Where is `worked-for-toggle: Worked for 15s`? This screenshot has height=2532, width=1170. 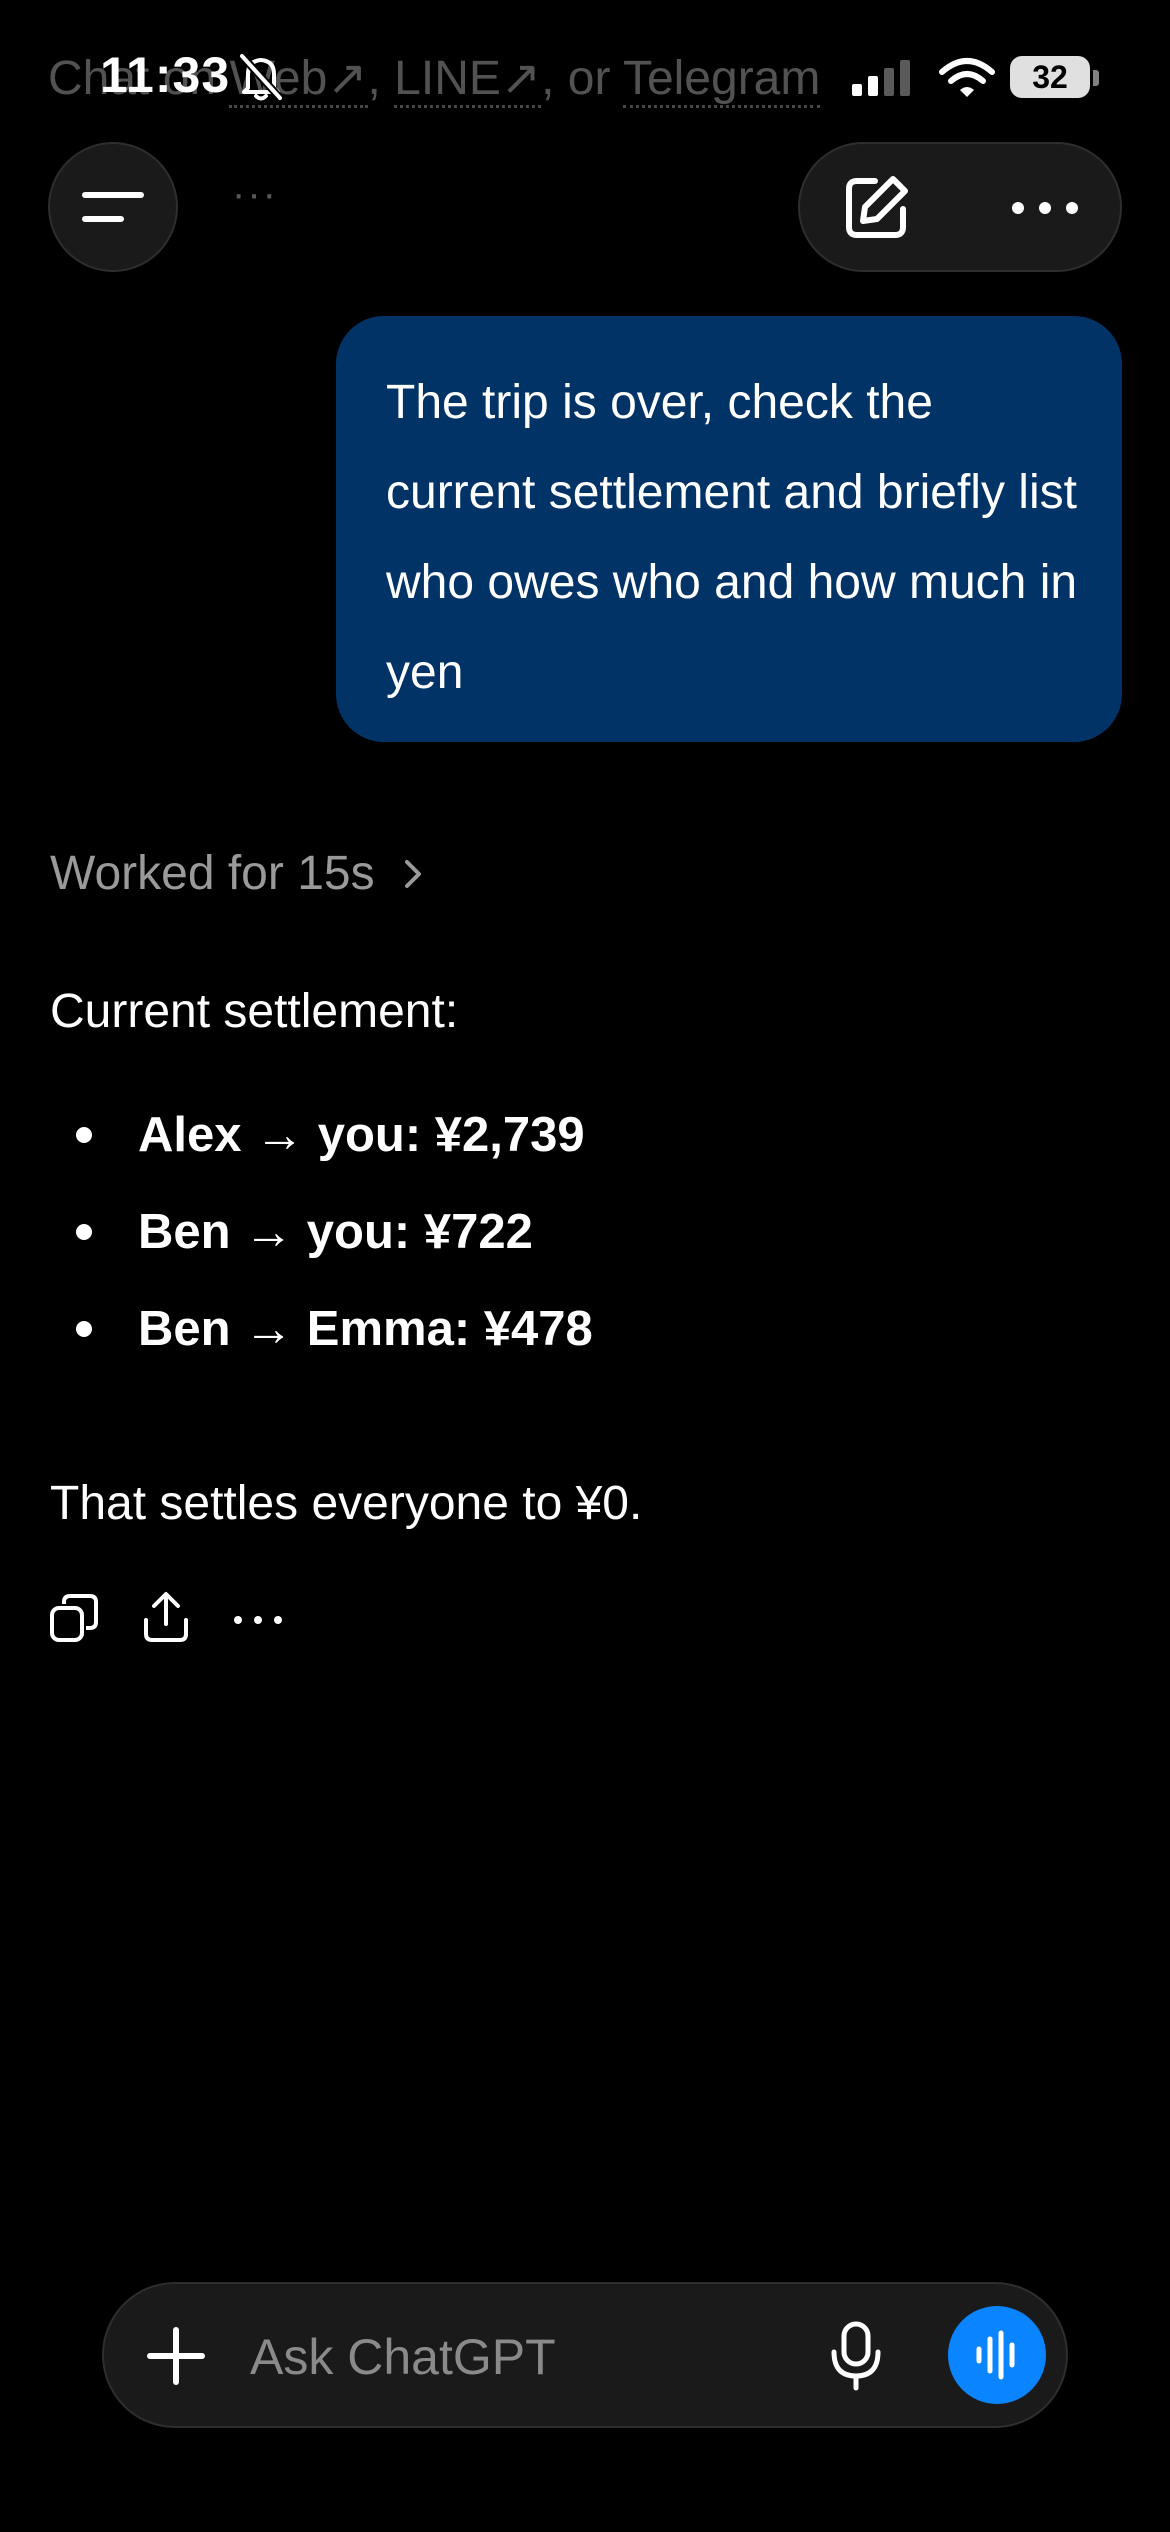 worked-for-toggle: Worked for 15s is located at coordinates (237, 873).